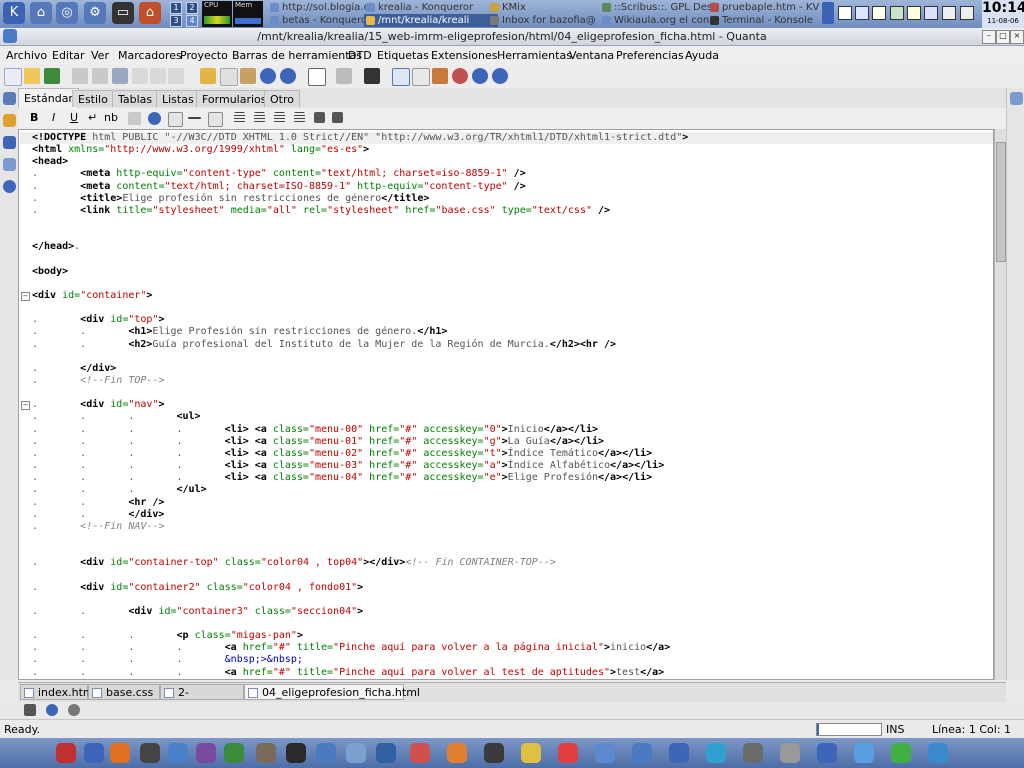  What do you see at coordinates (175, 119) in the screenshot?
I see `link-tag-icon` at bounding box center [175, 119].